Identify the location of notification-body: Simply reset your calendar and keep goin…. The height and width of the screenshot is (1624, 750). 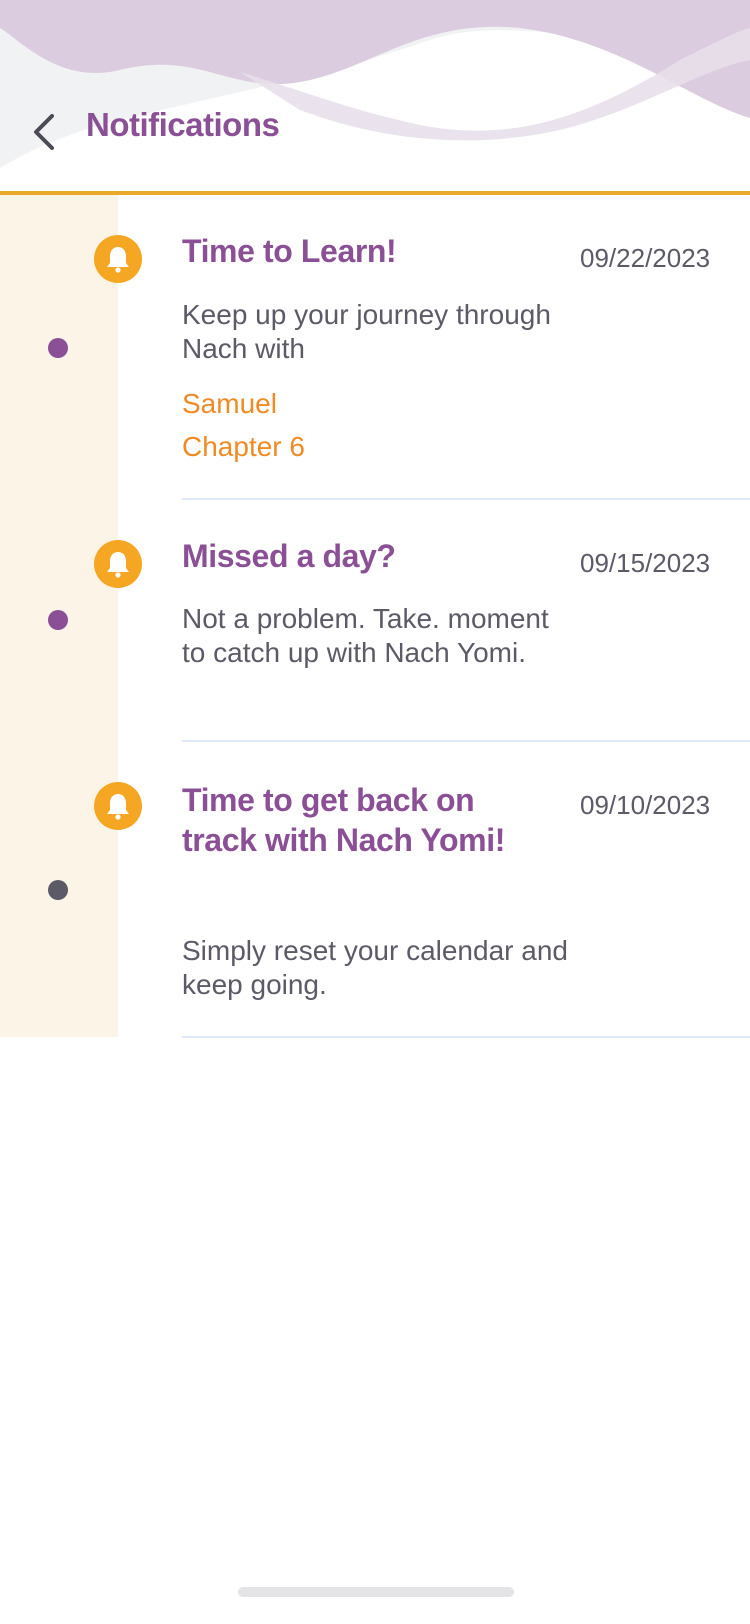
(375, 967).